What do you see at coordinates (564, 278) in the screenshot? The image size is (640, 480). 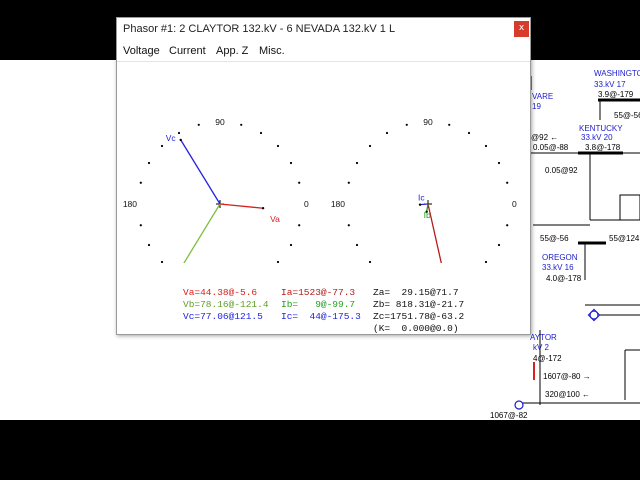 I see `oneline-label: 4.0@-178` at bounding box center [564, 278].